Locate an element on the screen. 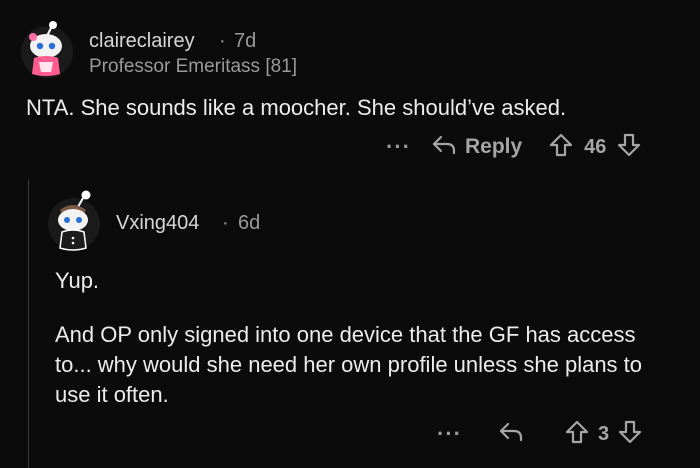 This screenshot has height=468, width=700. vote-score: 3 is located at coordinates (603, 433).